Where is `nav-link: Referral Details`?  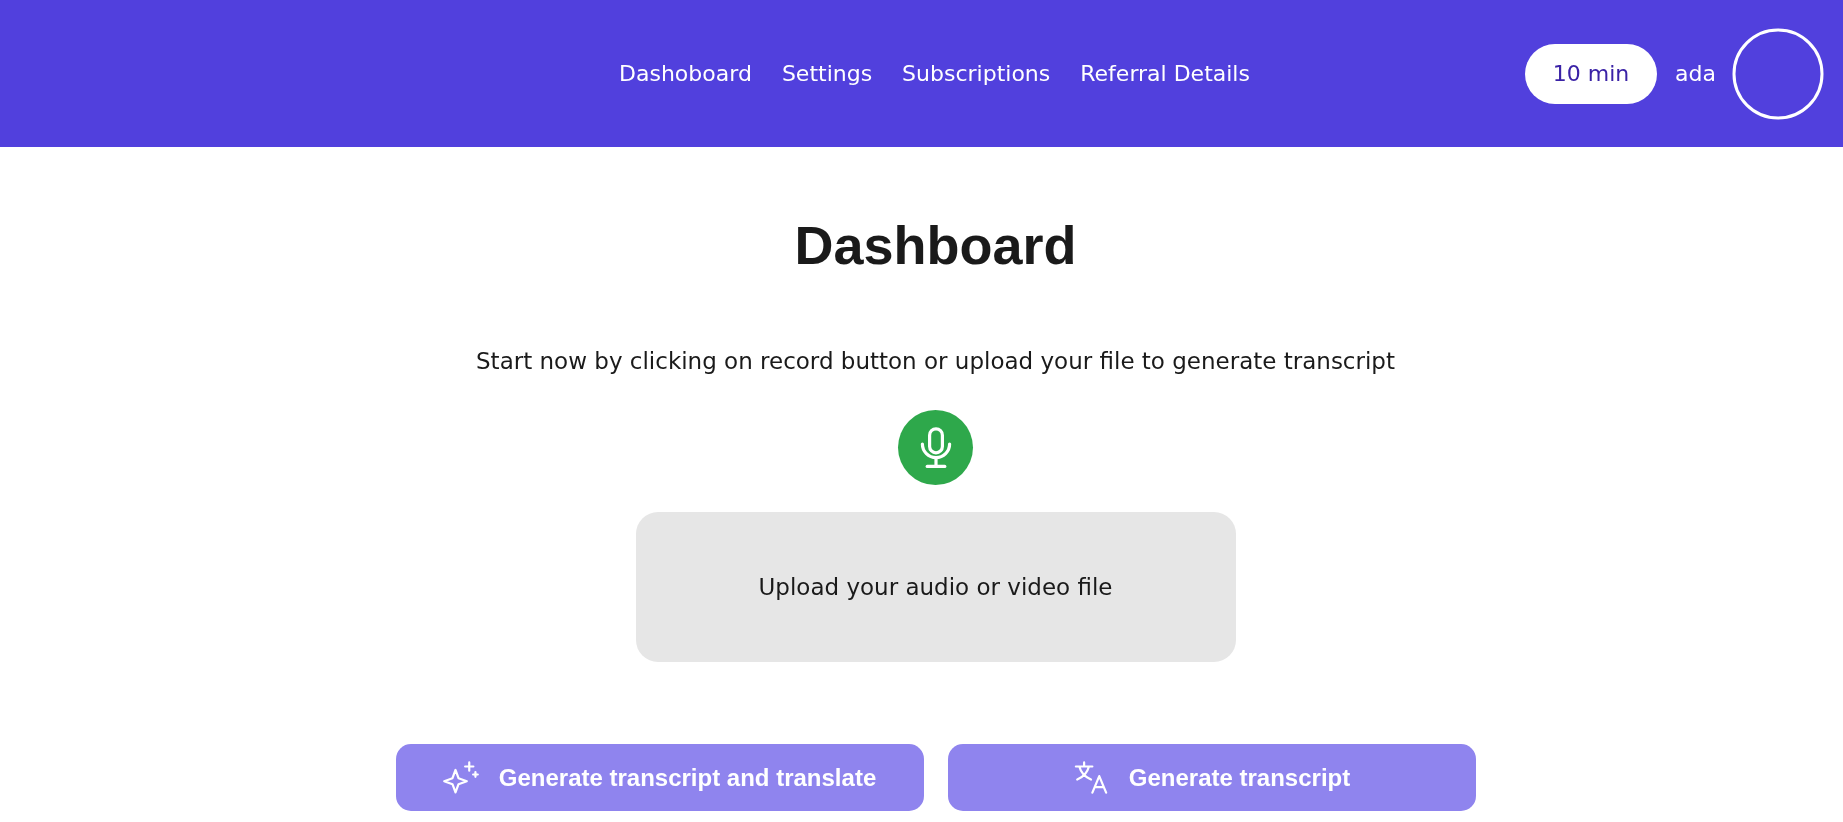 nav-link: Referral Details is located at coordinates (1165, 73).